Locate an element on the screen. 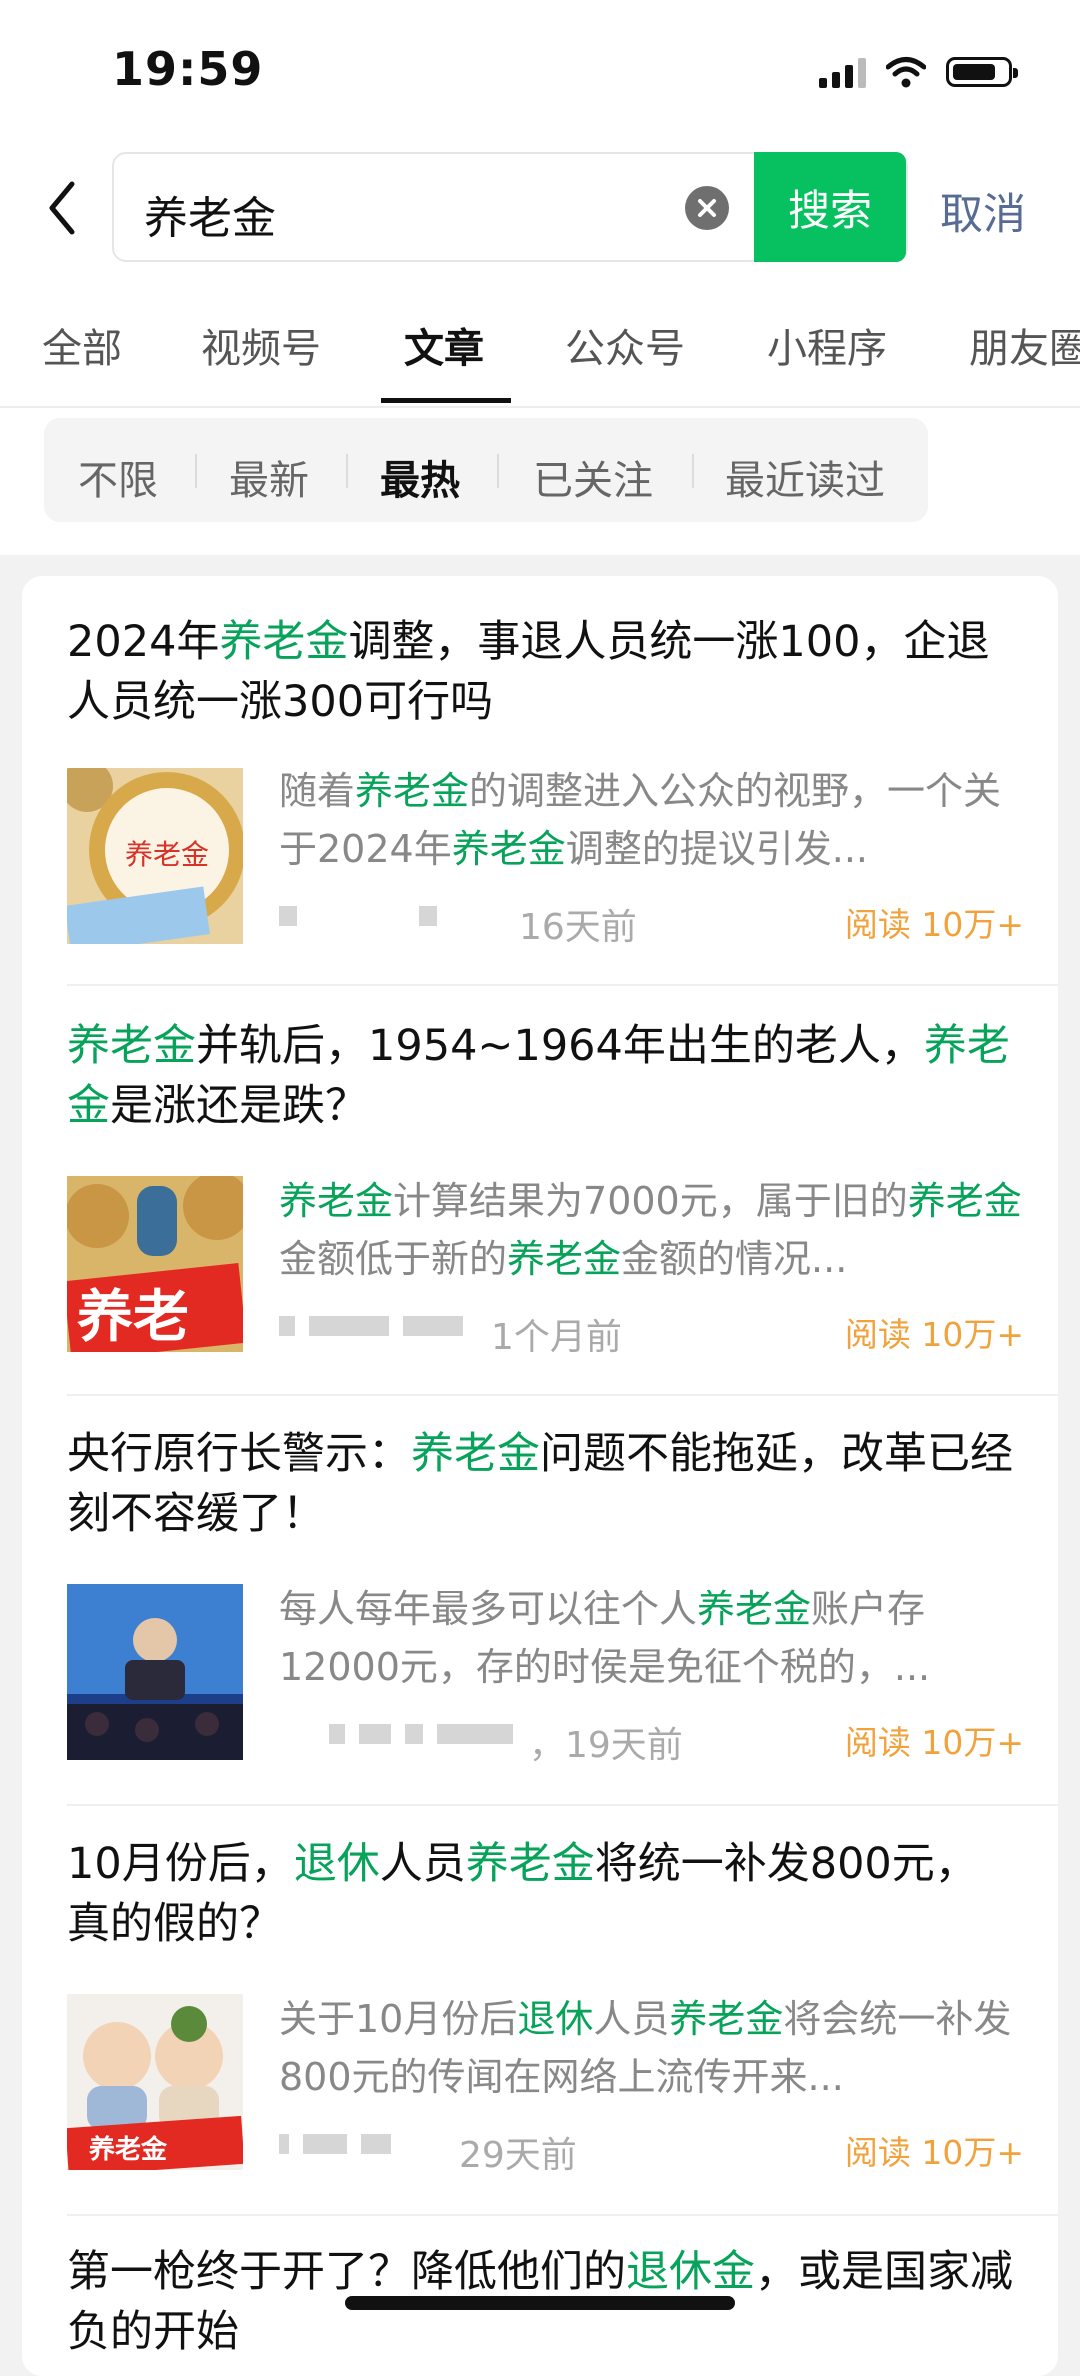  article-time: 29天前 is located at coordinates (518, 2155).